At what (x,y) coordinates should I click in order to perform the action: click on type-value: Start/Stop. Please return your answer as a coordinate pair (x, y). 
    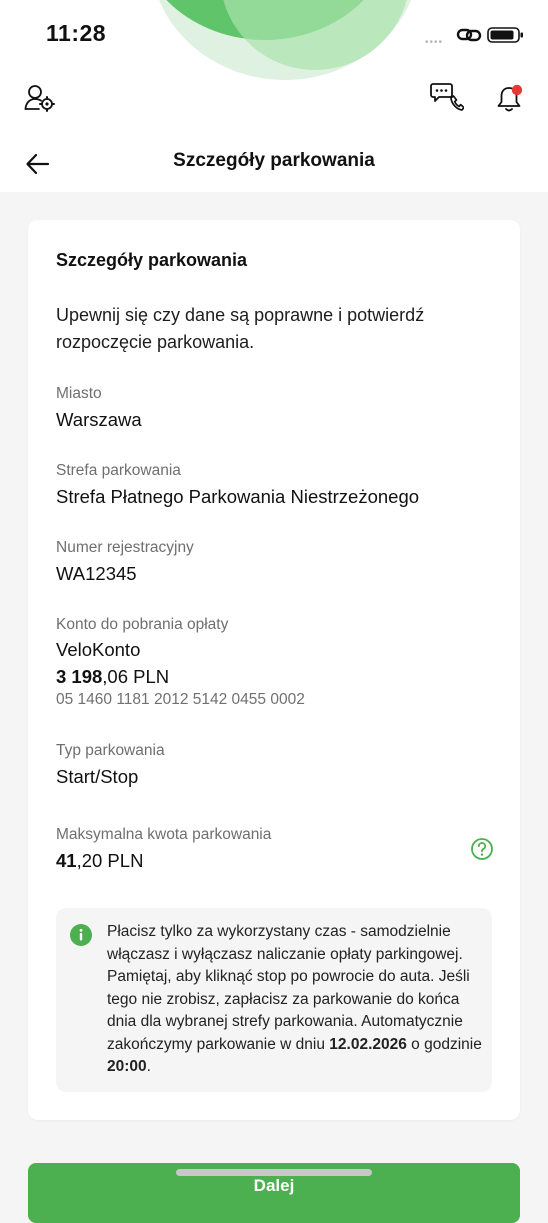
    Looking at the image, I should click on (97, 776).